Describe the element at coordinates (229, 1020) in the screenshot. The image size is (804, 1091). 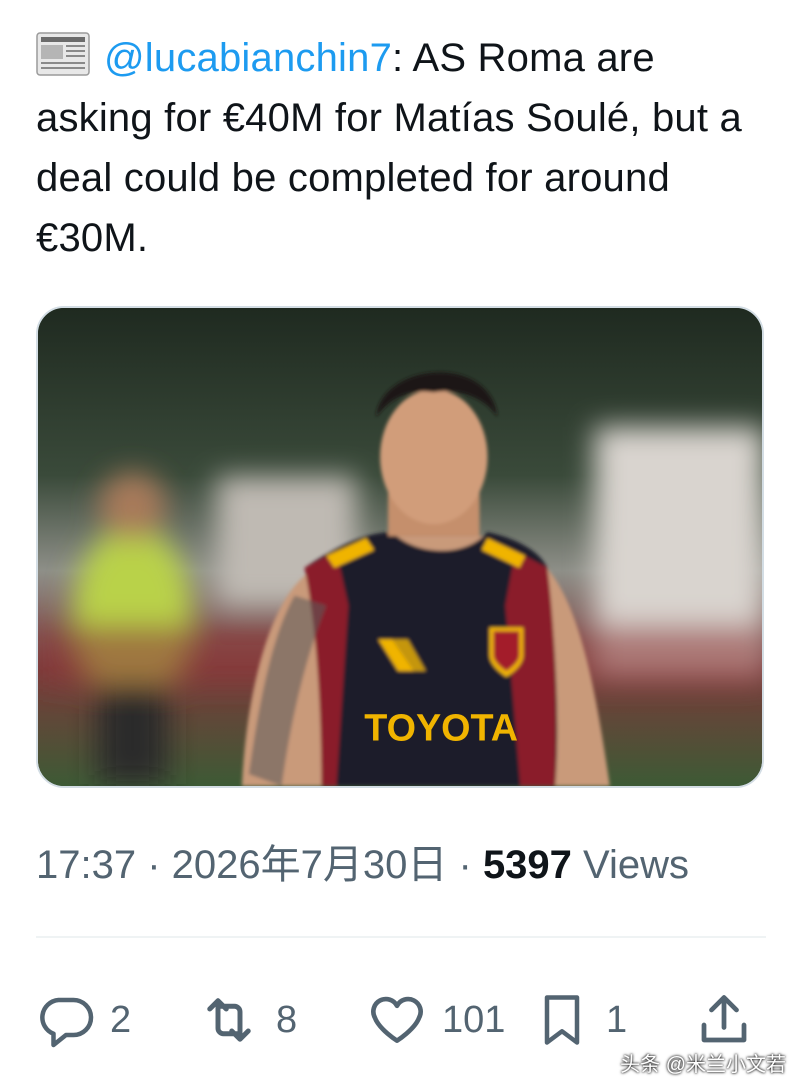
I see `retweet-icon` at that location.